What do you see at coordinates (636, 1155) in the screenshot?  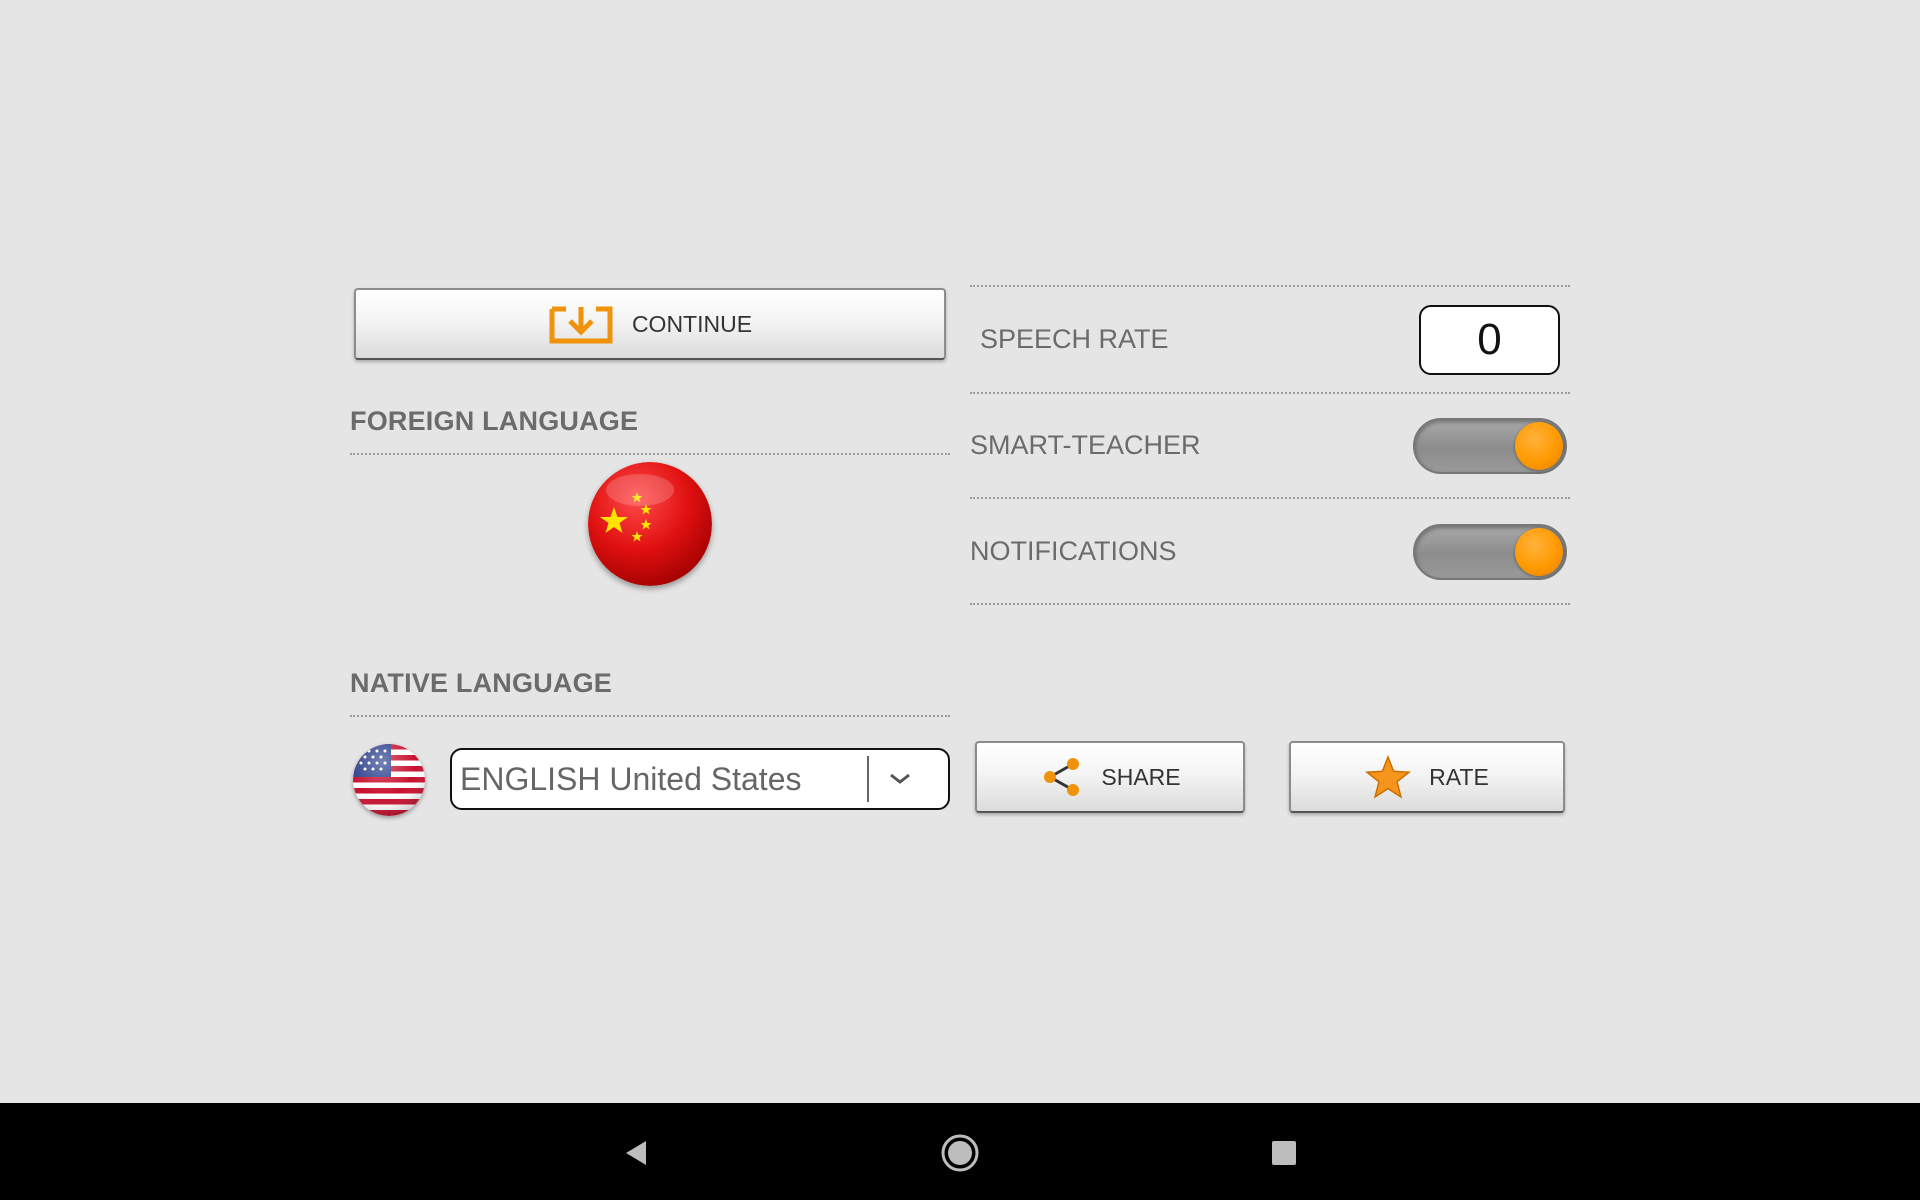 I see `back-triangle-icon` at bounding box center [636, 1155].